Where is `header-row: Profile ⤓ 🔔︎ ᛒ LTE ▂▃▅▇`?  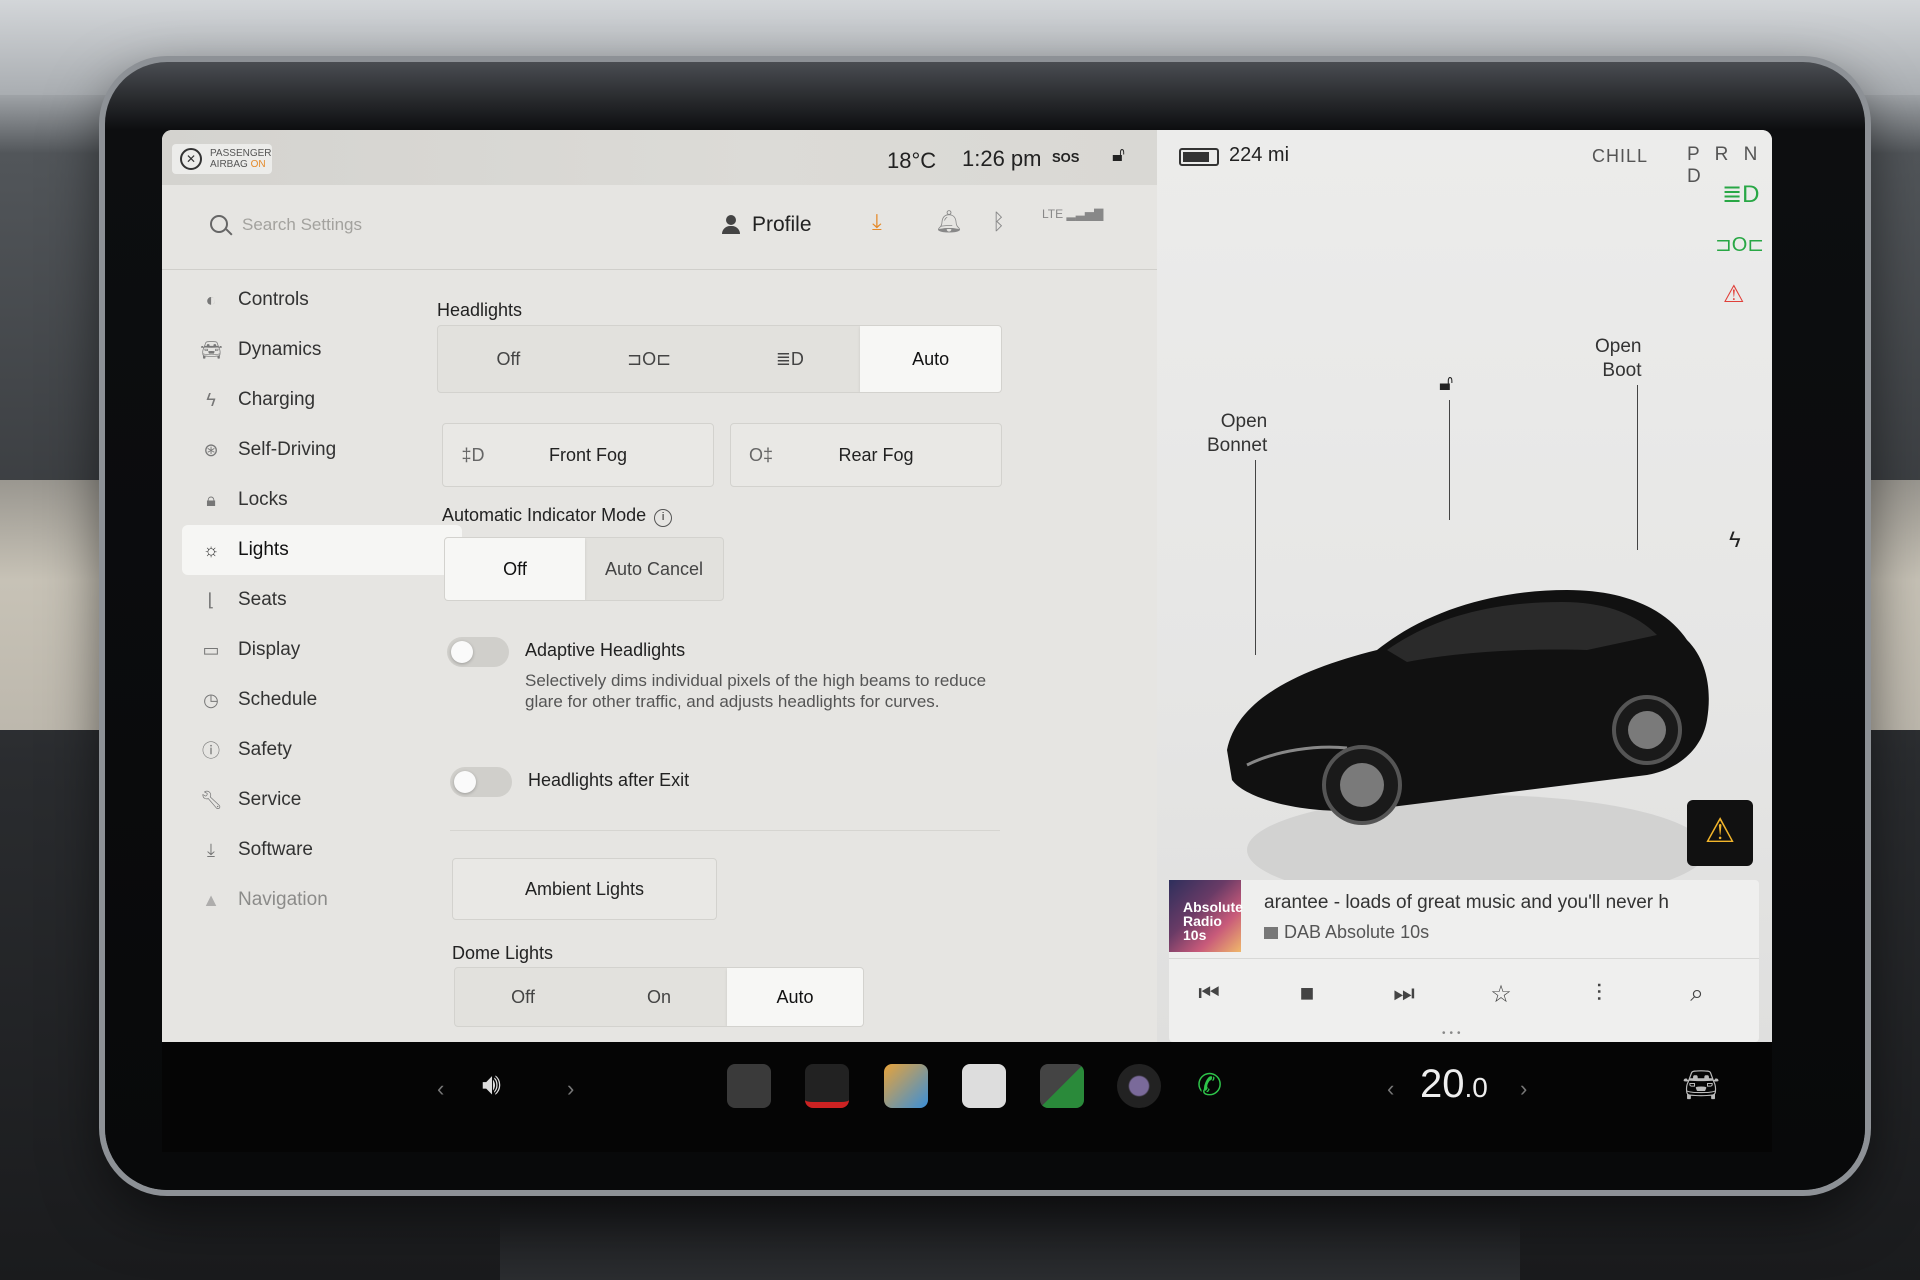
header-row: Profile ⤓ 🔔︎ ᛒ LTE ▂▃▅▇ is located at coordinates (659, 227).